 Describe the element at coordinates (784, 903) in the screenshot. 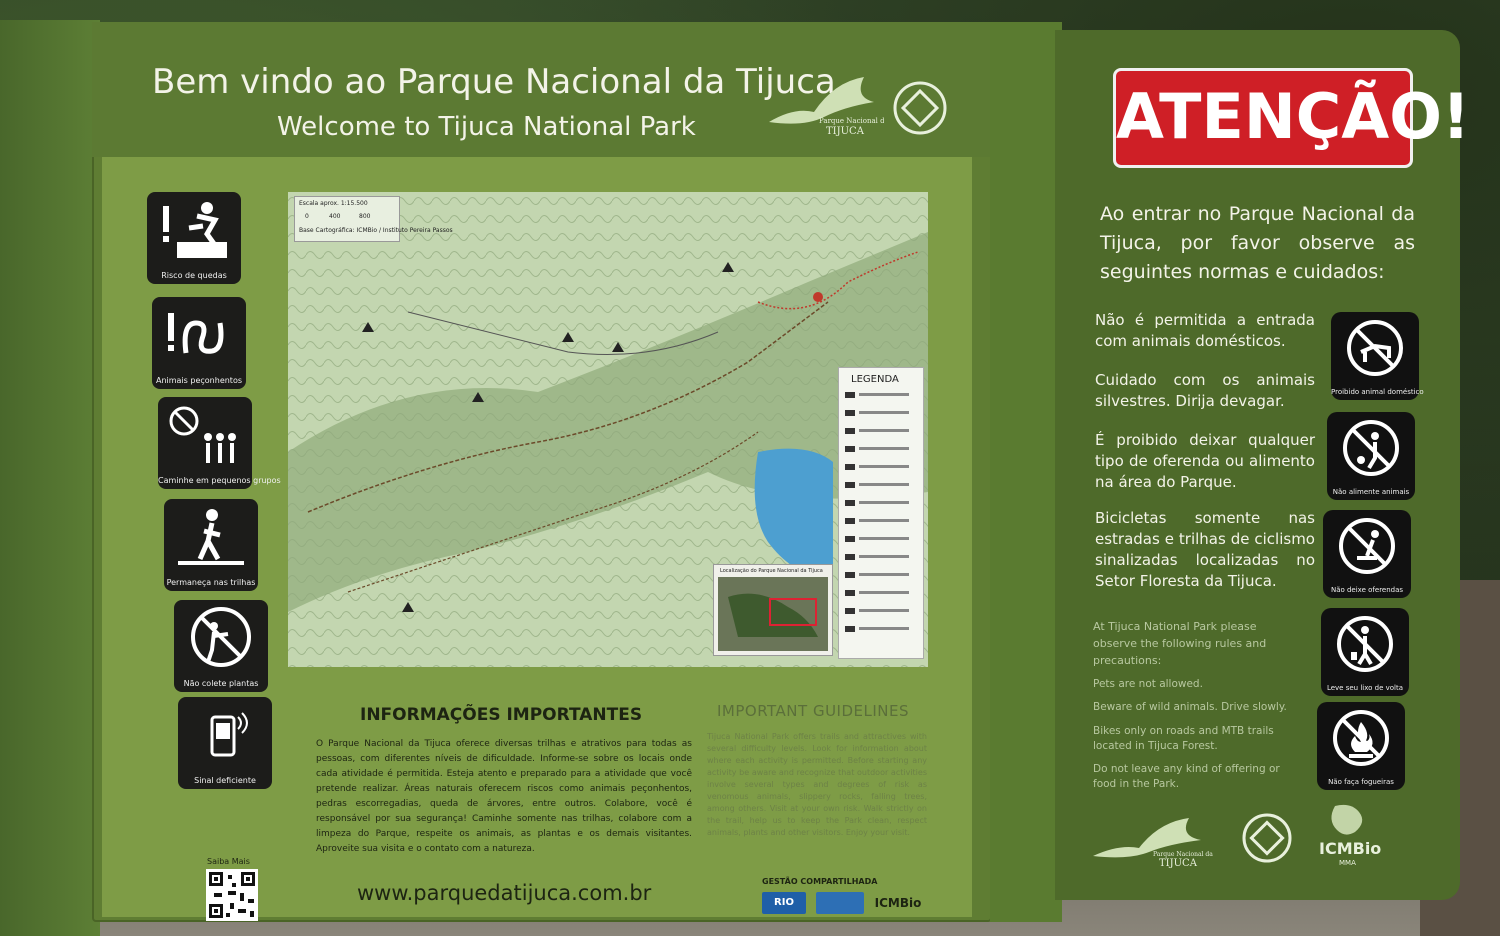

I see `rio-logo: RIO` at that location.